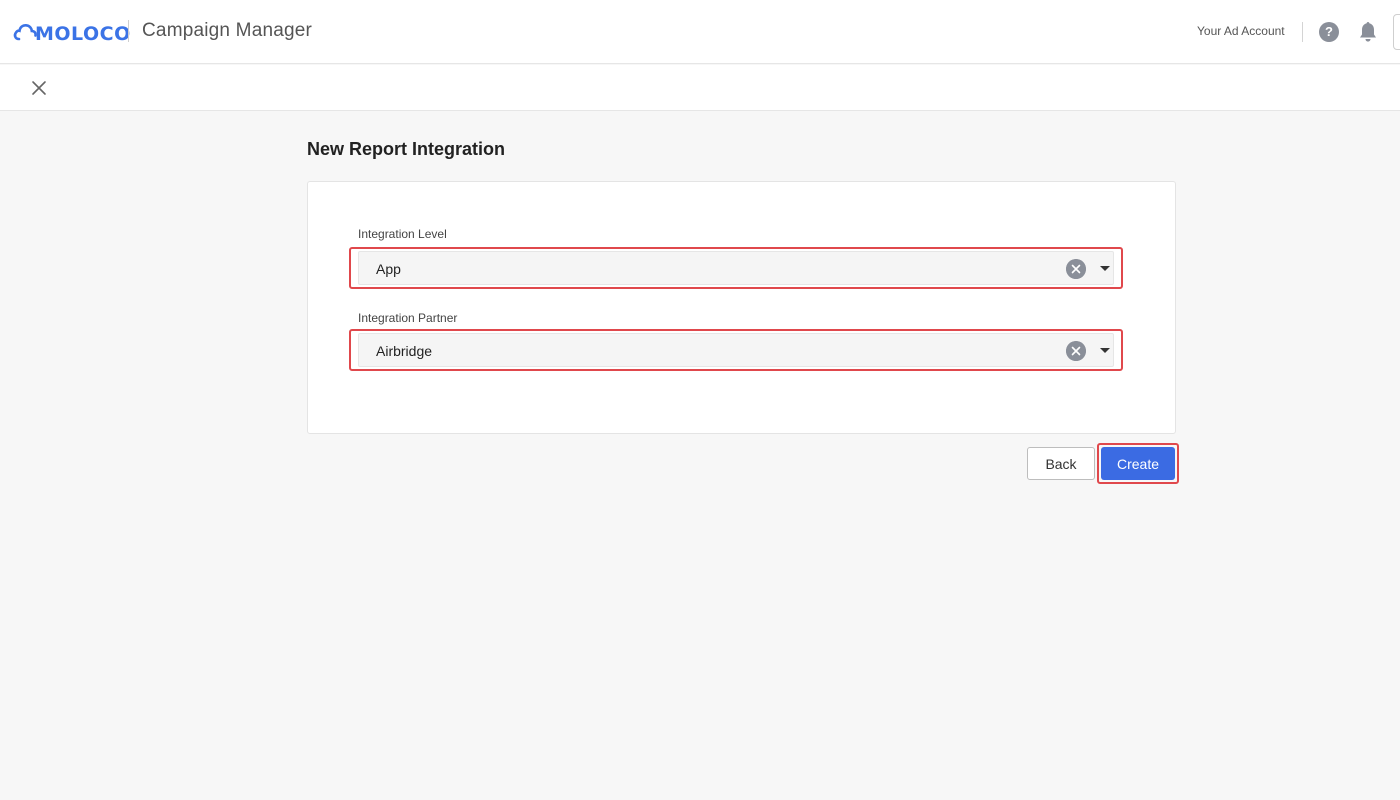 This screenshot has width=1400, height=800. Describe the element at coordinates (700, 88) in the screenshot. I see `sub-toolbar` at that location.